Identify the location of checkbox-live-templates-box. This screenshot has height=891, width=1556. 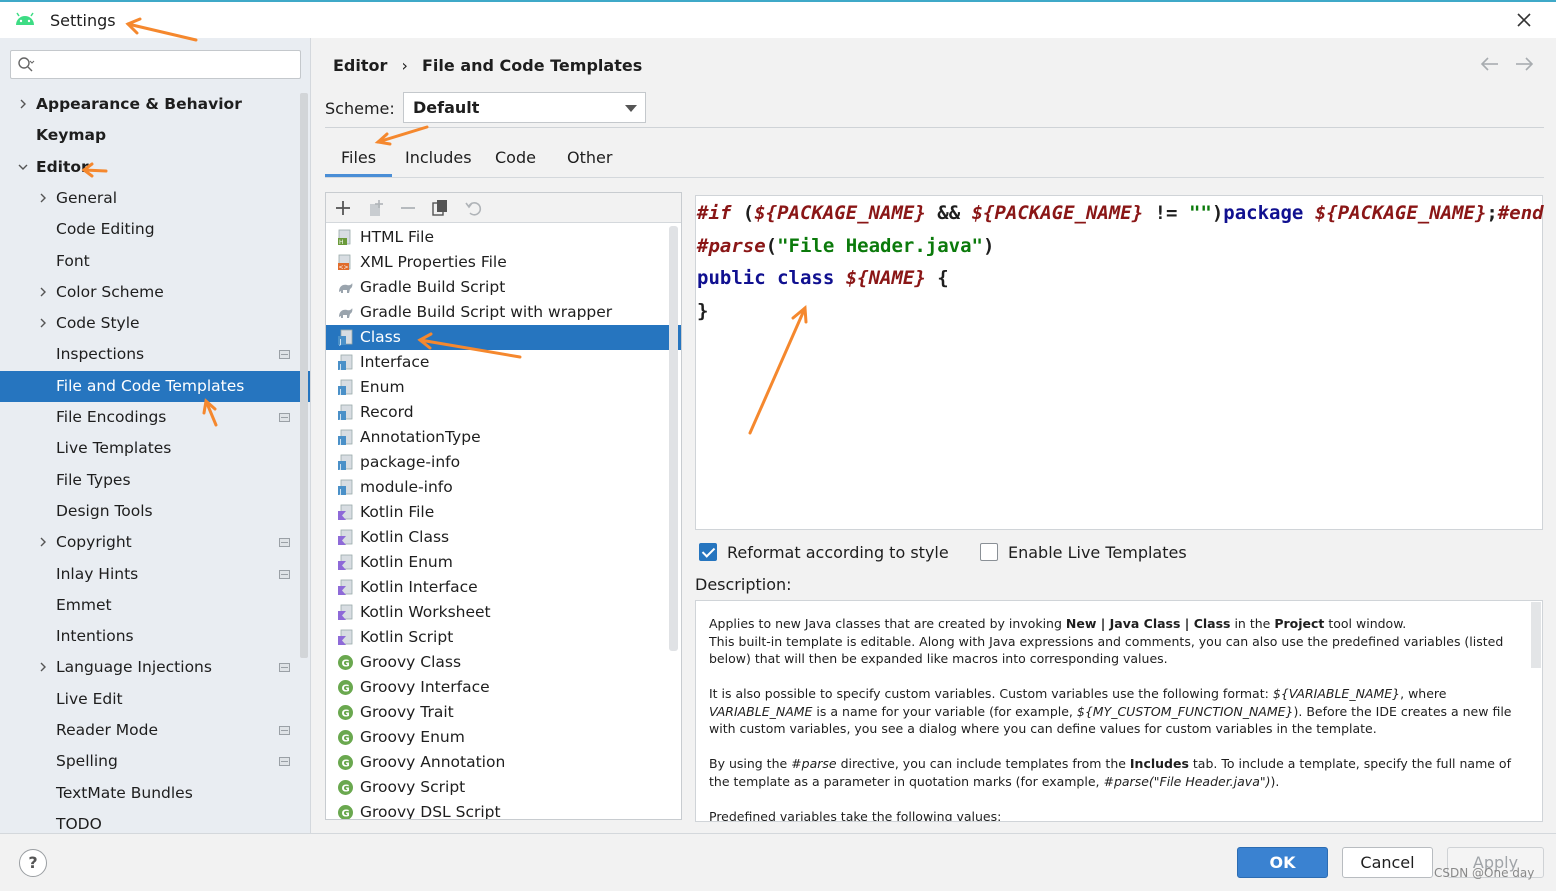
(989, 552).